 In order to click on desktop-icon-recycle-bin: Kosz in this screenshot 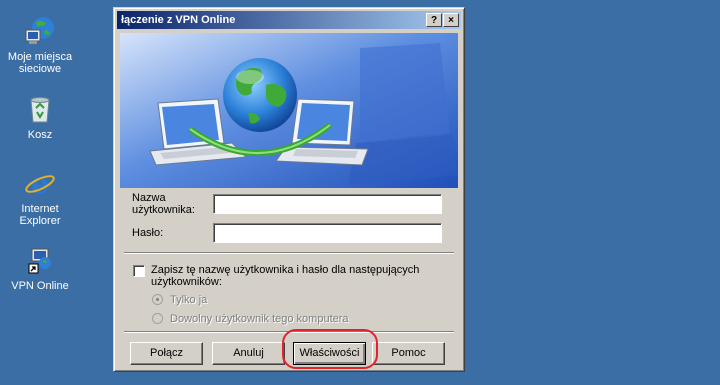, I will do `click(40, 116)`.